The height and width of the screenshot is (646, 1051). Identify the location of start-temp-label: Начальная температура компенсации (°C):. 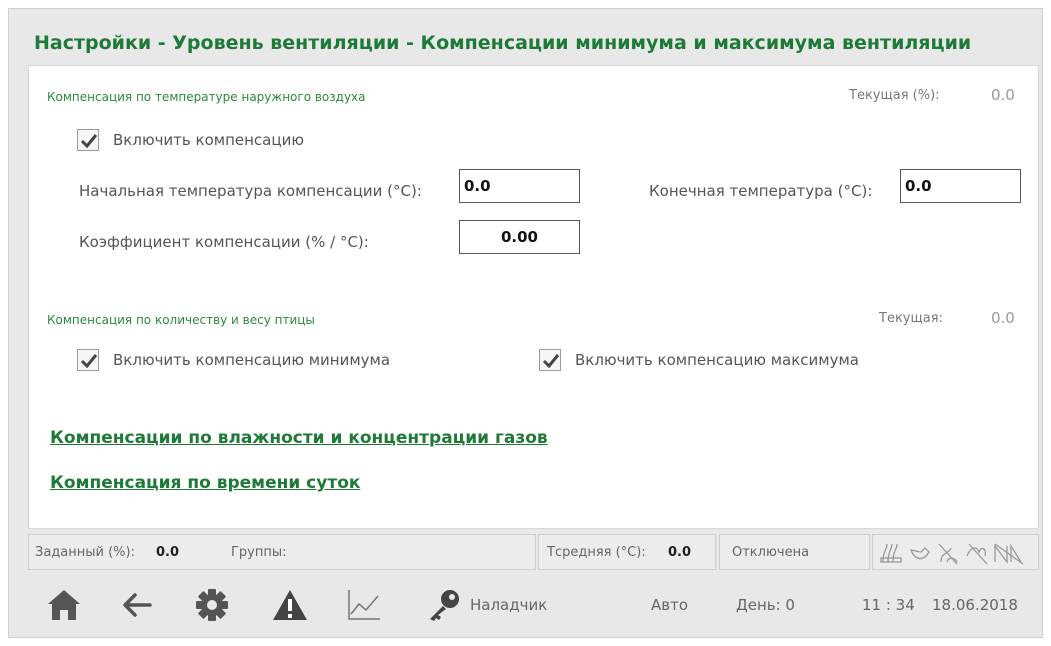
(250, 191).